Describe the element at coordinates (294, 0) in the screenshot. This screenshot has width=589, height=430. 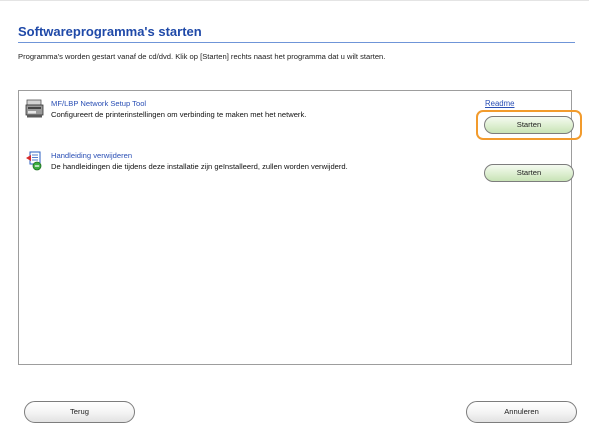
I see `top-divider` at that location.